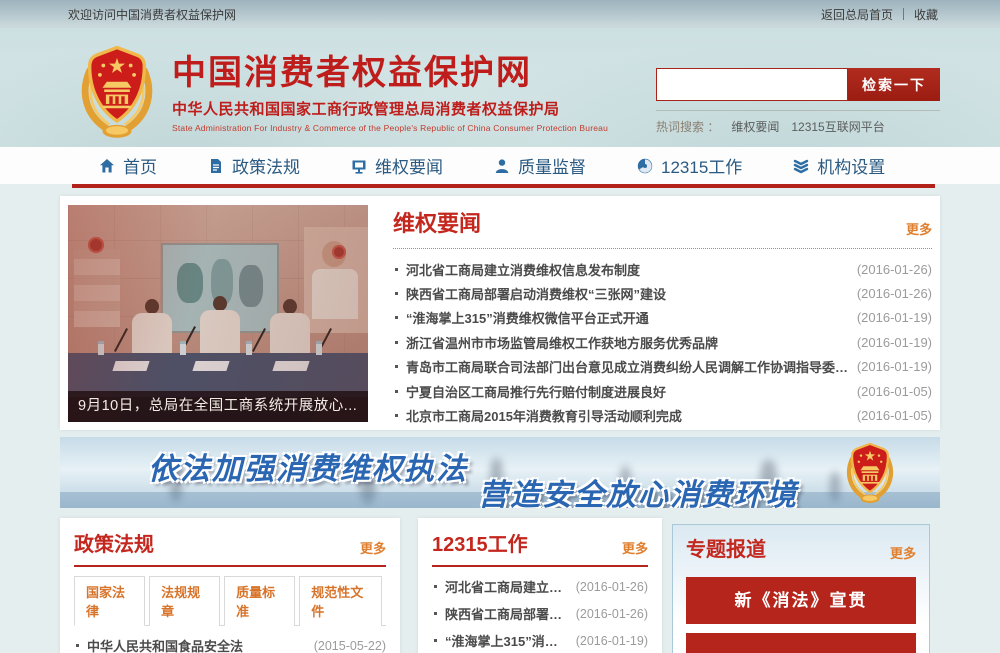 This screenshot has width=1000, height=653. I want to click on special-banner-new-consumer-law: 新《消法》宣贯, so click(801, 600).